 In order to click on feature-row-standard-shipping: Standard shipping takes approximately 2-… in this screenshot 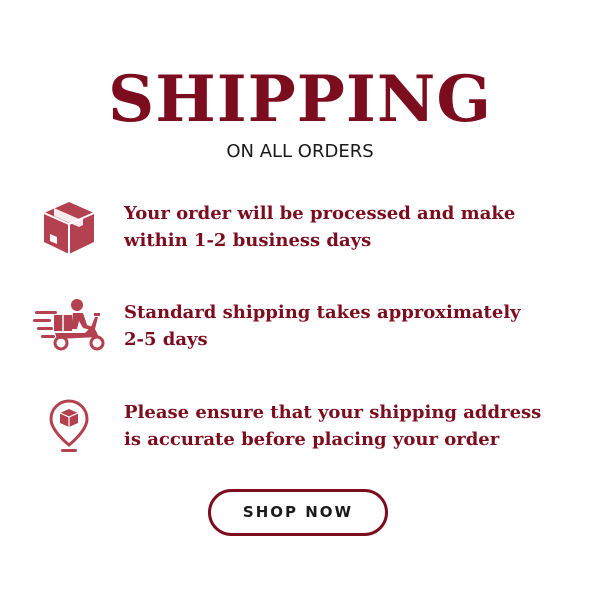, I will do `click(300, 325)`.